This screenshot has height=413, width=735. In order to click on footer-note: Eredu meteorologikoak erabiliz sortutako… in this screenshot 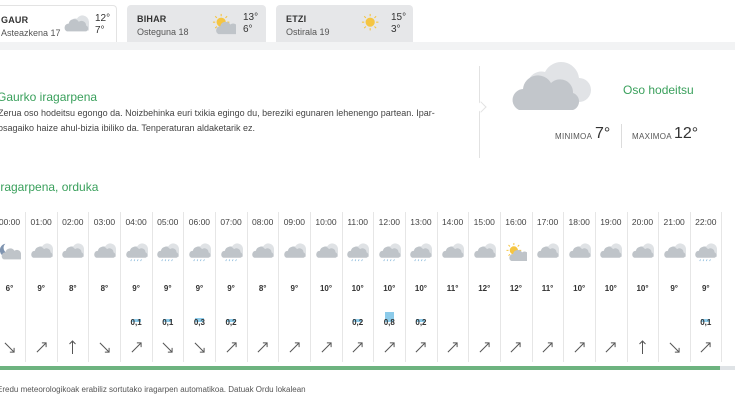, I will do `click(153, 389)`.